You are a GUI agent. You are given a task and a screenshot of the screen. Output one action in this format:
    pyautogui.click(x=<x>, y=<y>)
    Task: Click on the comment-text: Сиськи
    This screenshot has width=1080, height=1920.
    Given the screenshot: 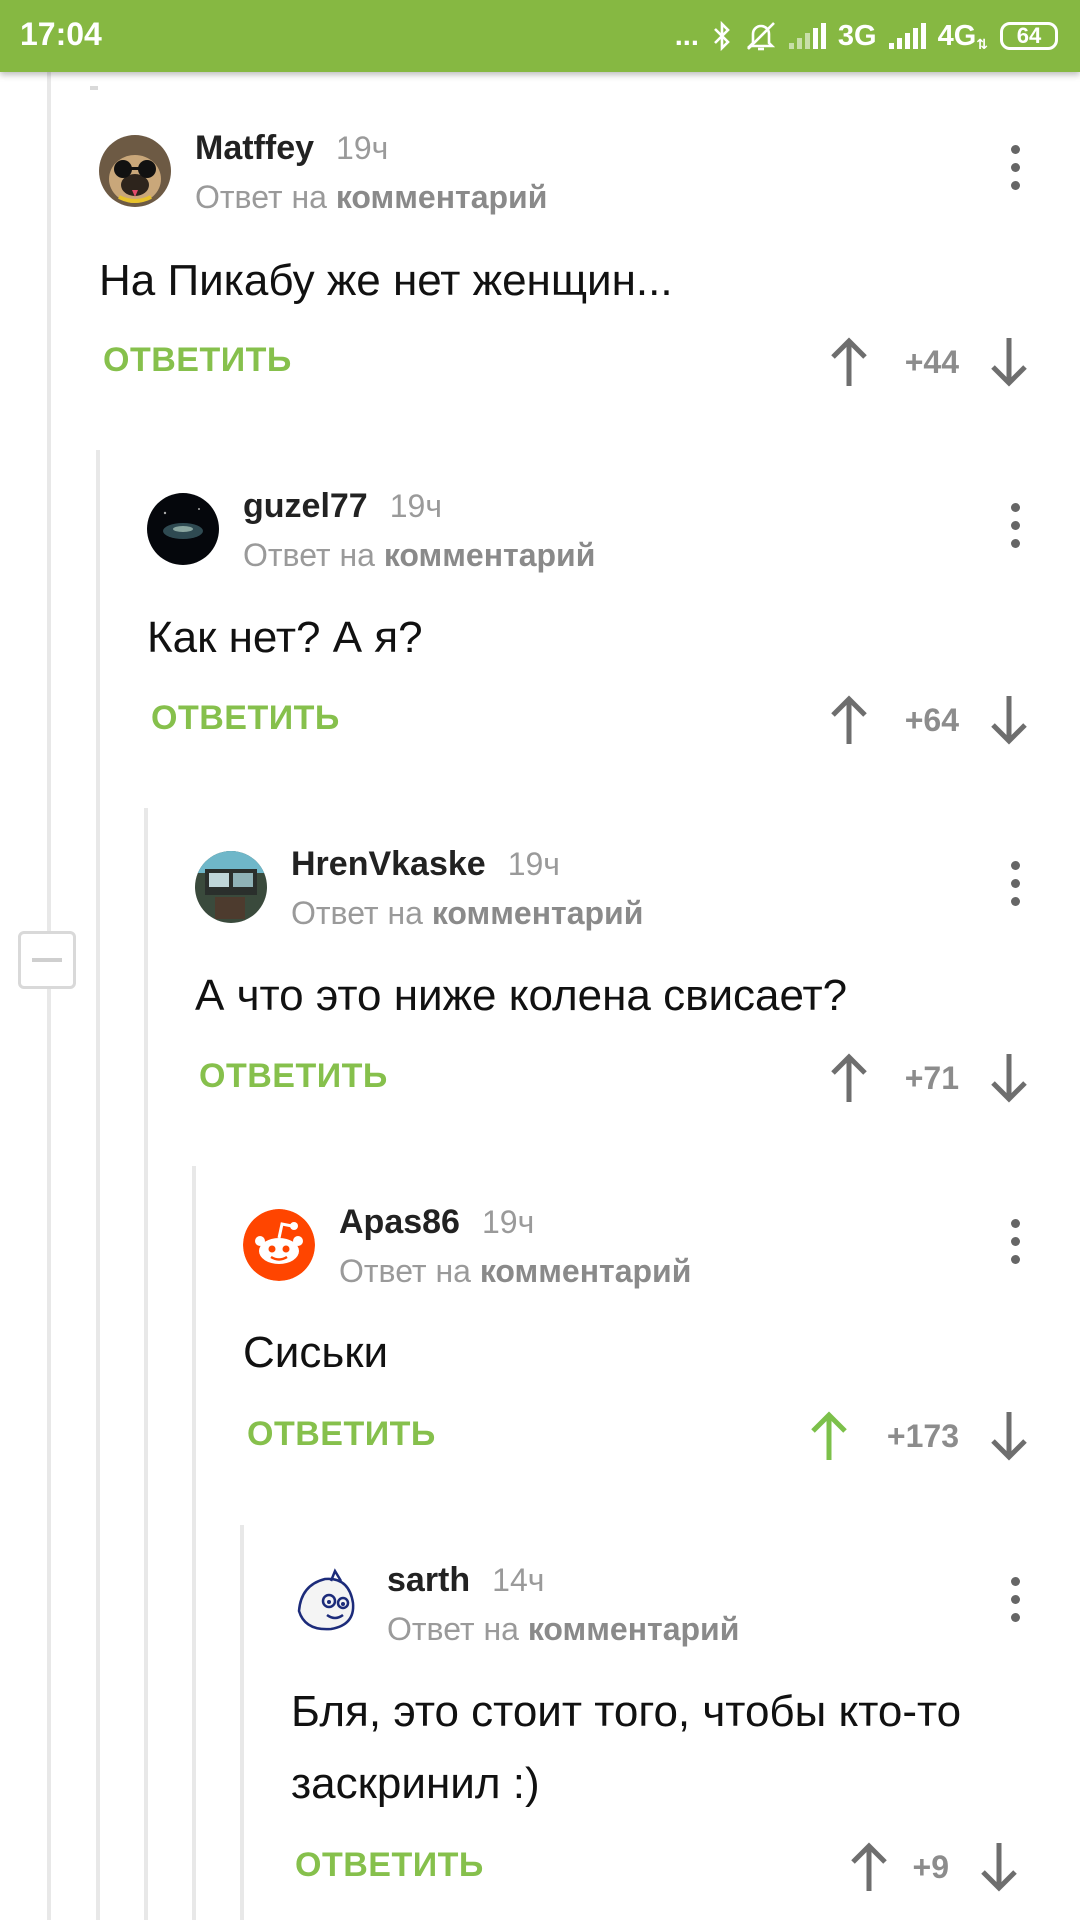 What is the action you would take?
    pyautogui.click(x=316, y=1352)
    